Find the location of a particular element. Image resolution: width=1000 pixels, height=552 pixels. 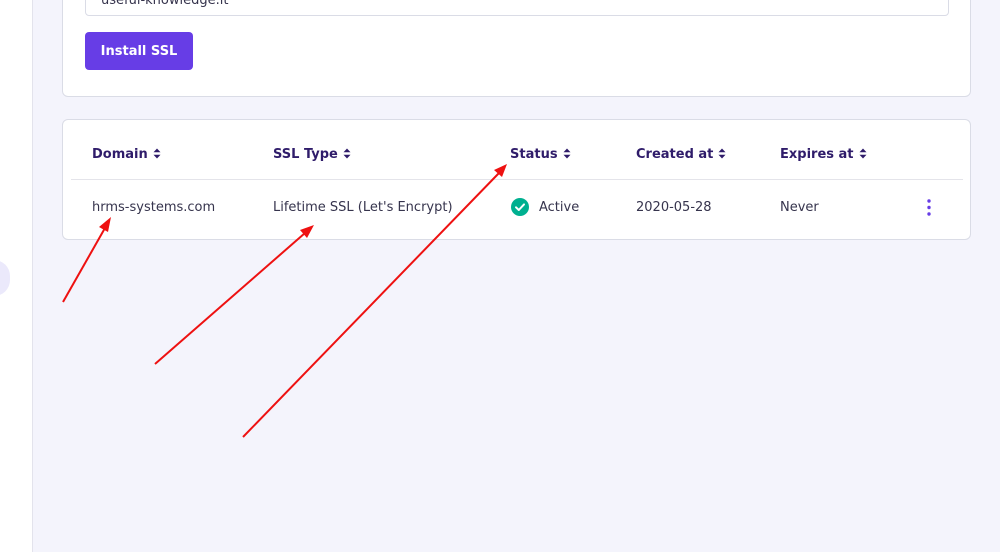

install-ssl-button: Install SSL is located at coordinates (139, 51).